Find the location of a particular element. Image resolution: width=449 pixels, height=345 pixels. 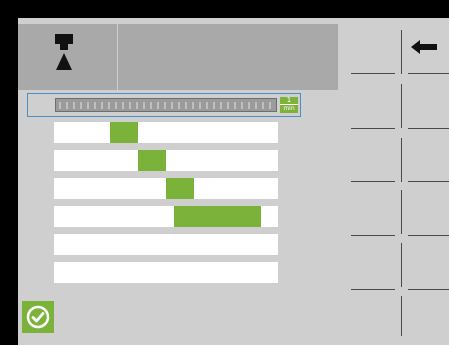

back-button is located at coordinates (427, 52).